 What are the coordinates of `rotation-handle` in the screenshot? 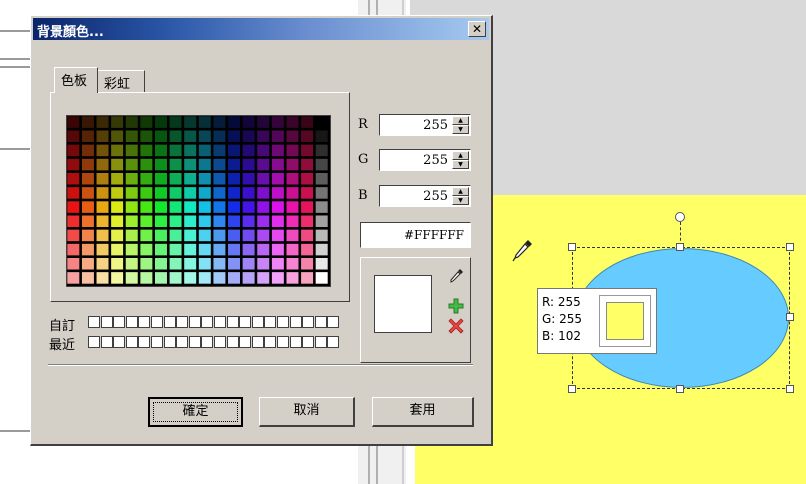 It's located at (680, 217).